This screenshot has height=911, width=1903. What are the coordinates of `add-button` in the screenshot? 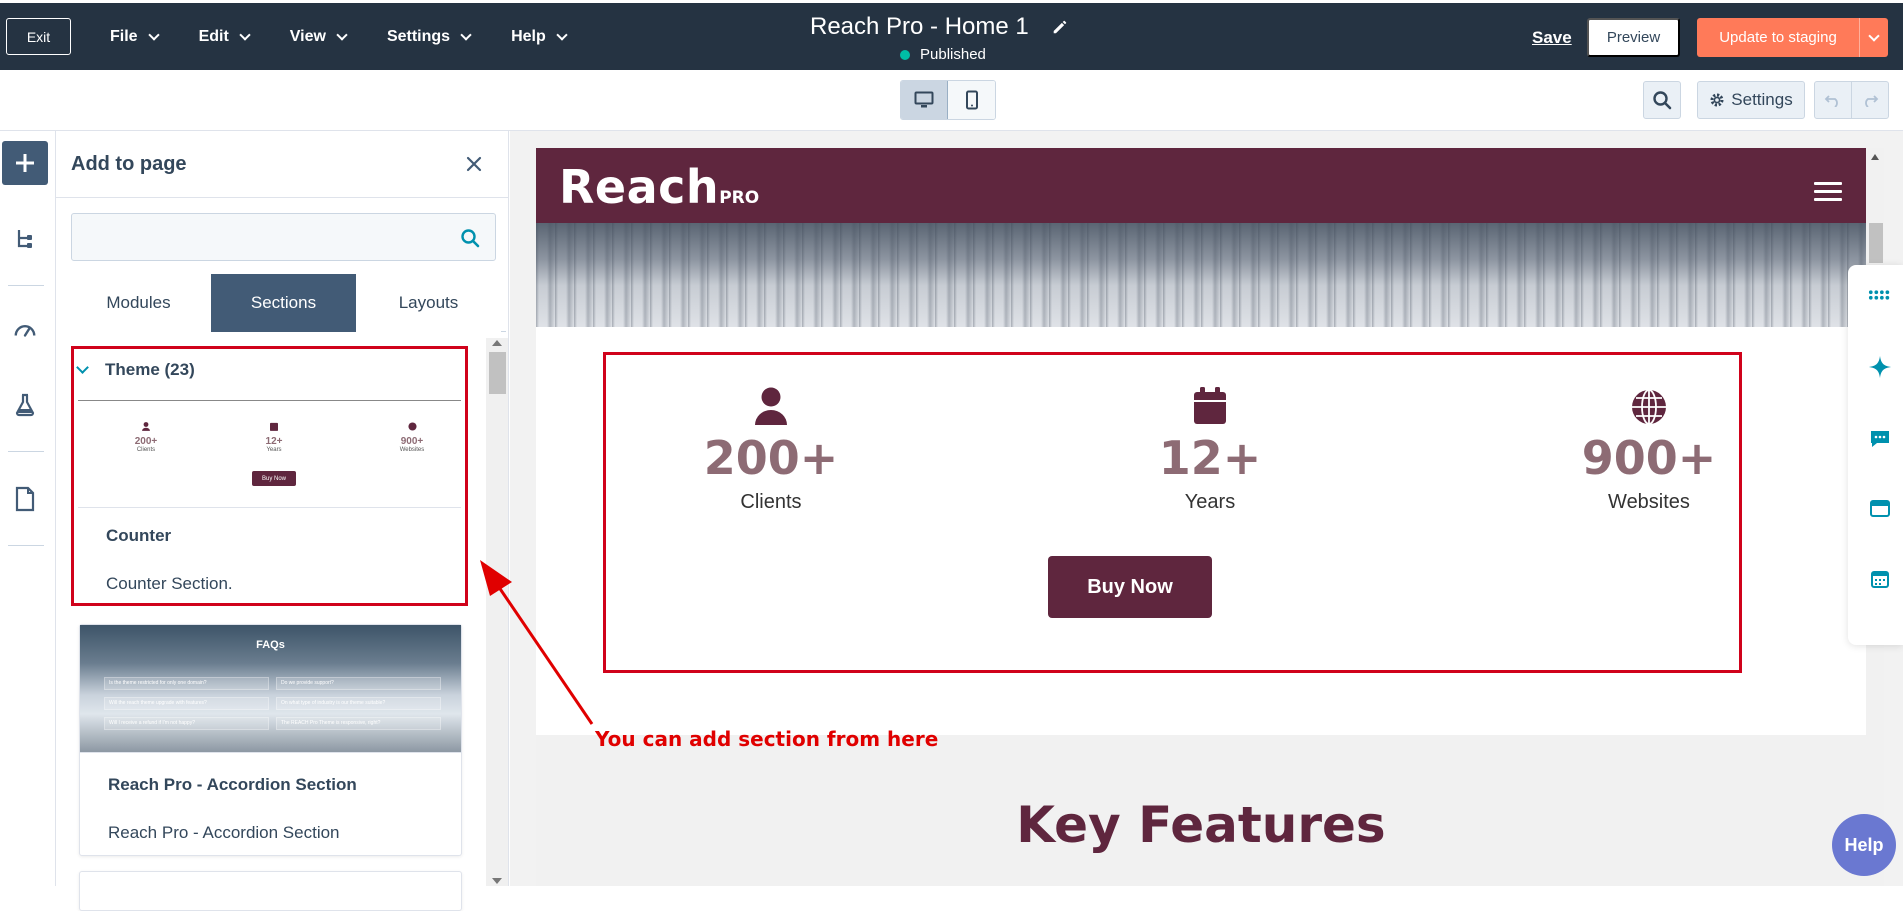 It's located at (25, 163).